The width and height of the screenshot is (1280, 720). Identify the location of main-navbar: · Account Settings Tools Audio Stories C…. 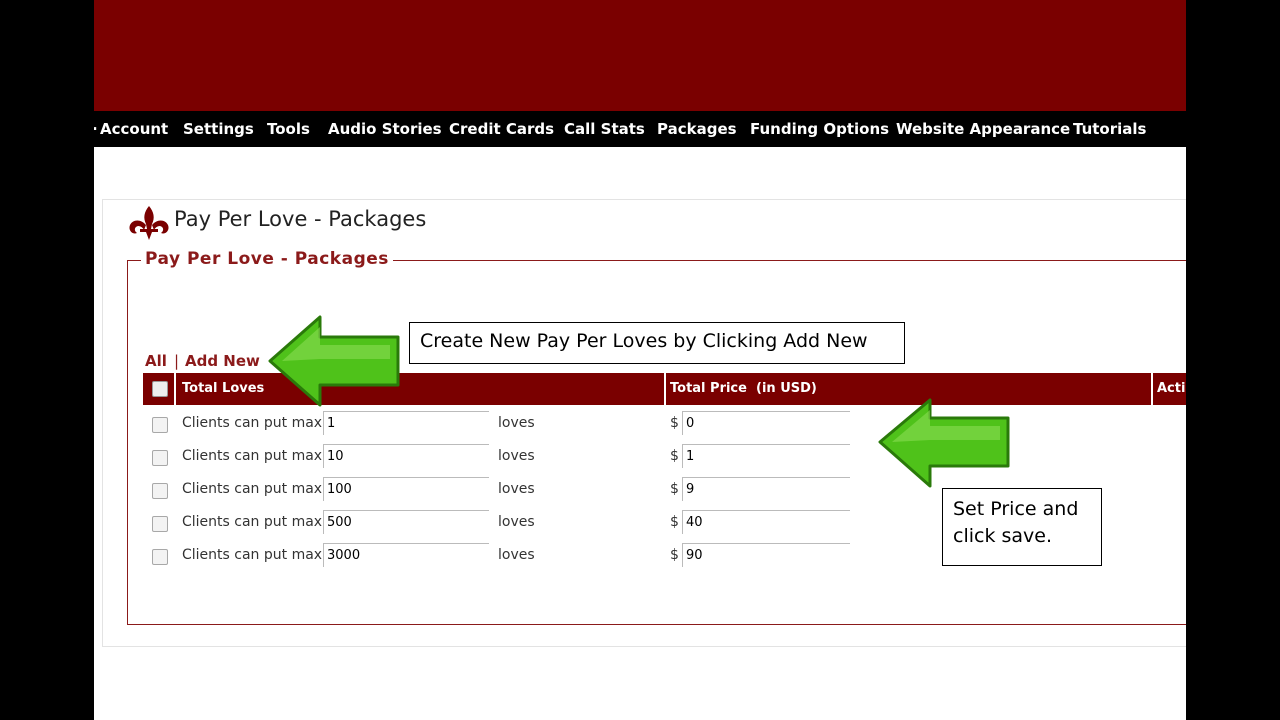
(640, 129).